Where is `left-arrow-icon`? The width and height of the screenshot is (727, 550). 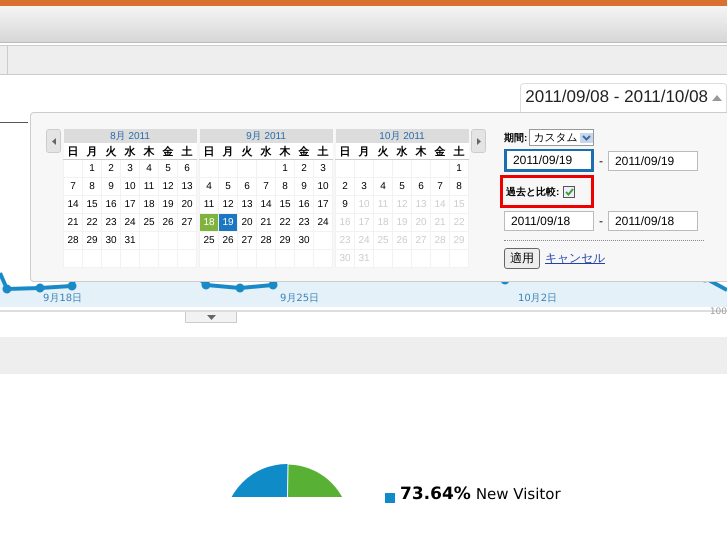
left-arrow-icon is located at coordinates (54, 141).